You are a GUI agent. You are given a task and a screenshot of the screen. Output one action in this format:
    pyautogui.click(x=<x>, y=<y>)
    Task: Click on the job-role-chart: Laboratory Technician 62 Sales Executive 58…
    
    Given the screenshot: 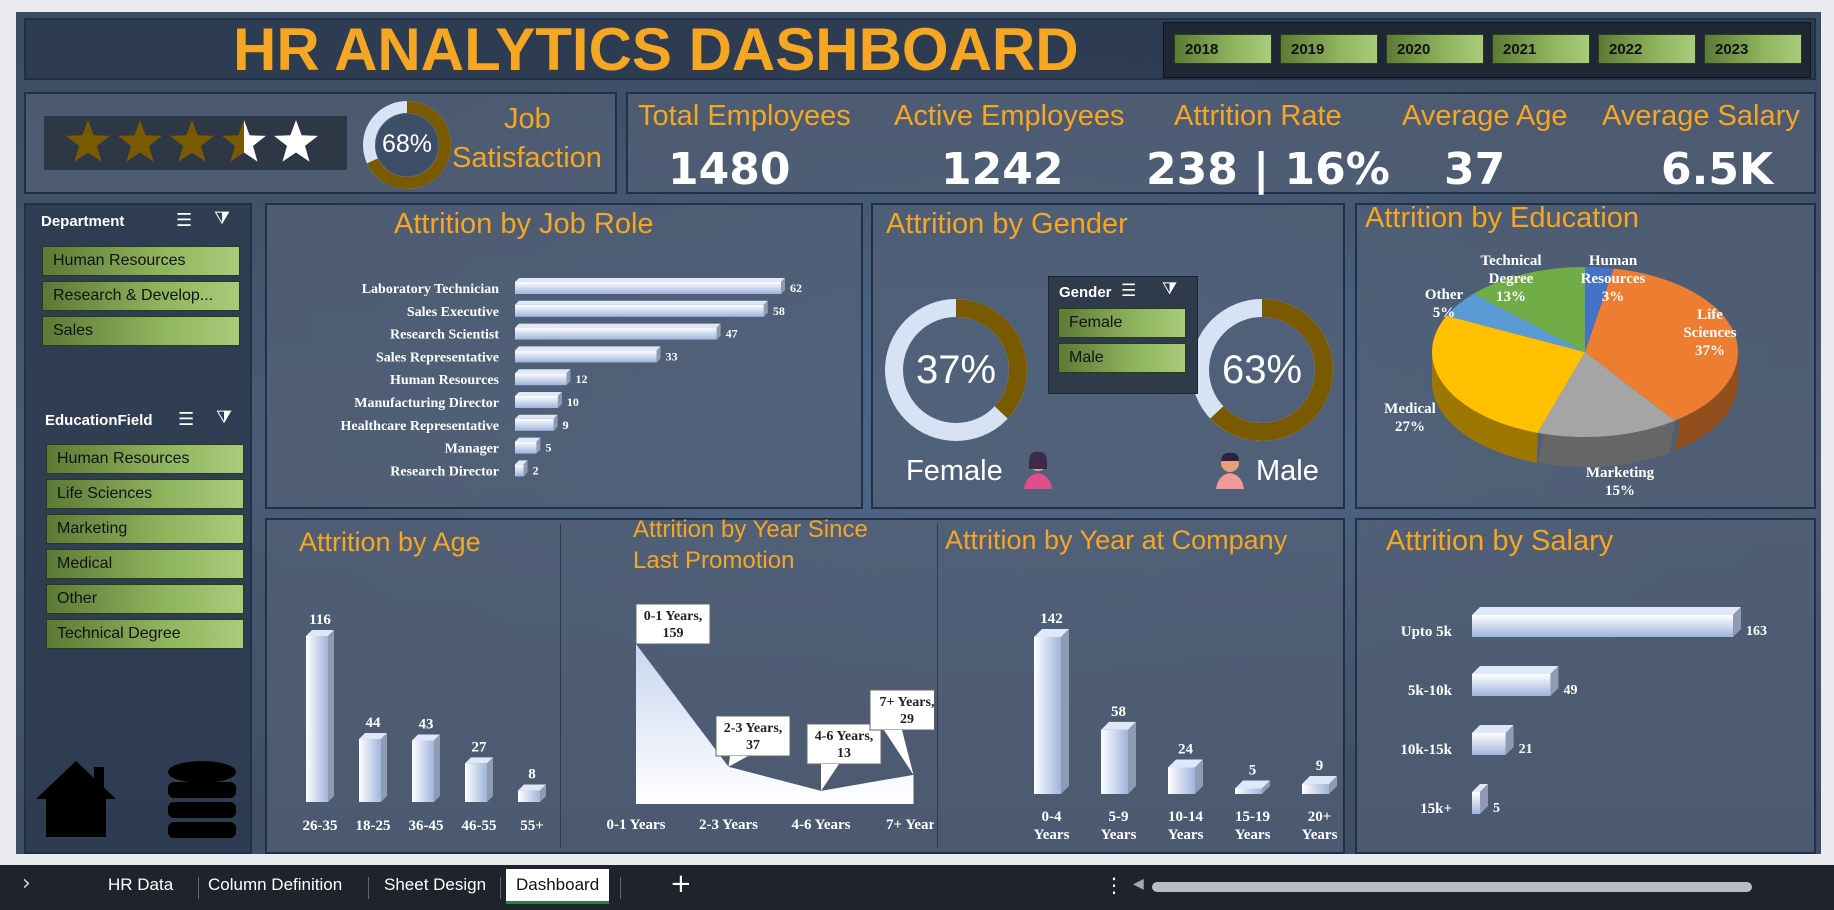 What is the action you would take?
    pyautogui.click(x=571, y=378)
    